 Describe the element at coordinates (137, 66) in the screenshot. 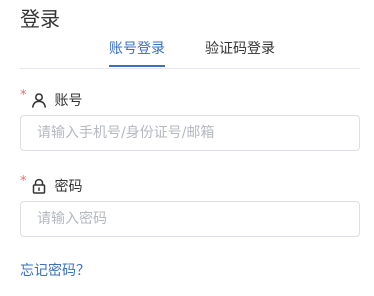

I see `active-tab-indicator` at that location.